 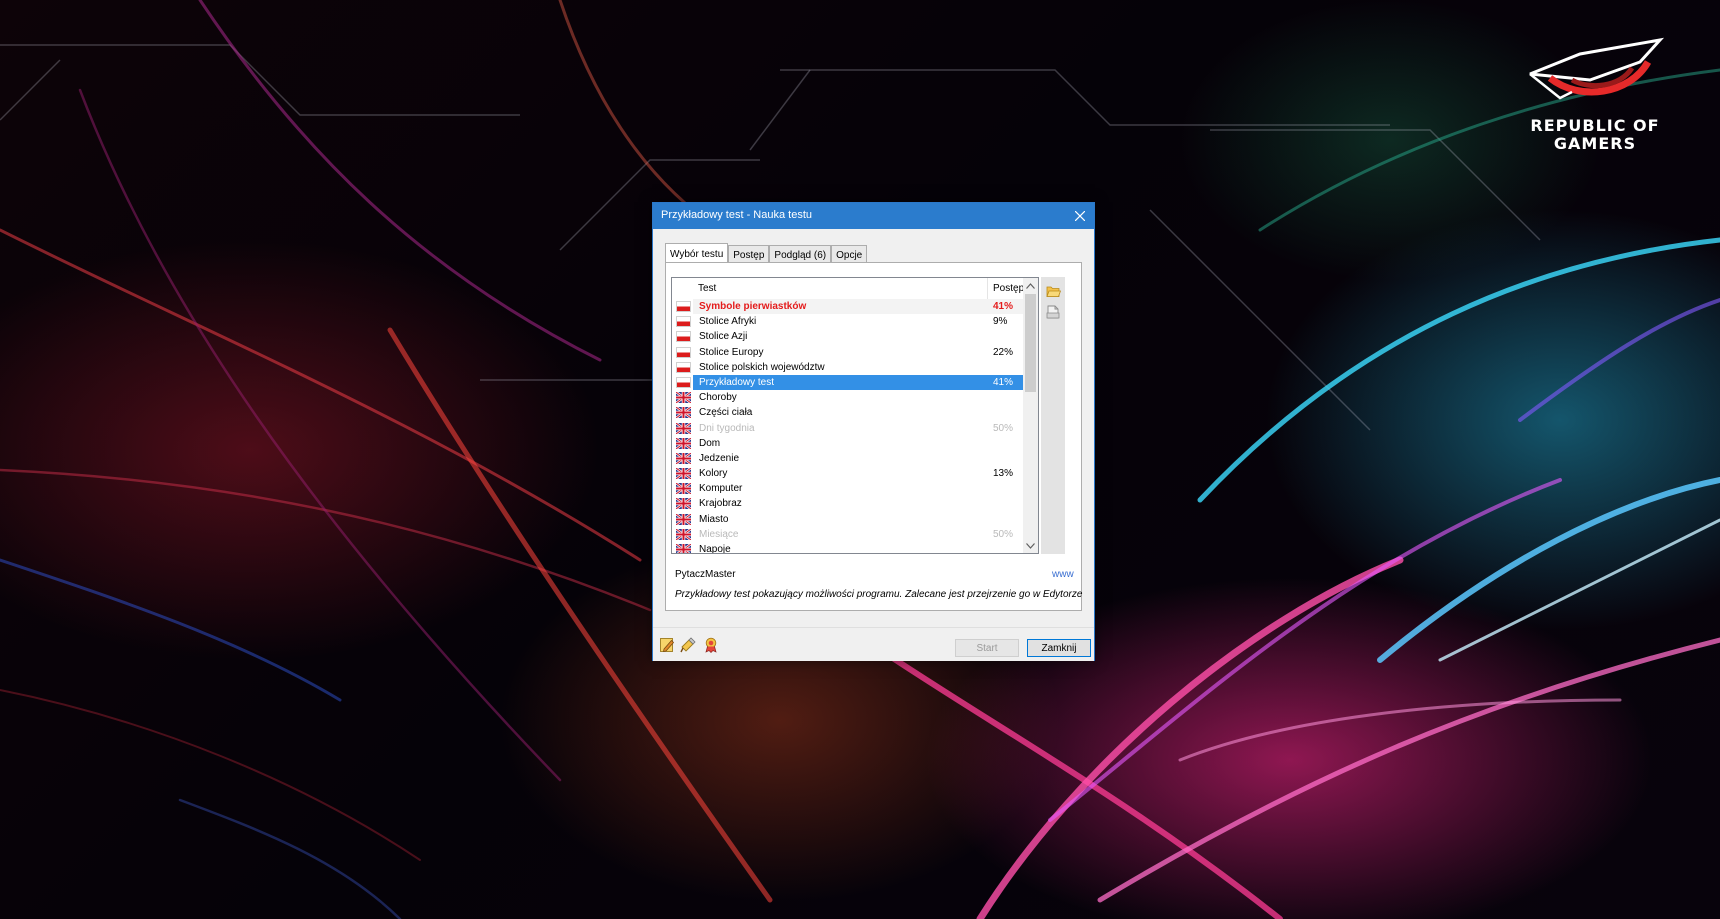 What do you see at coordinates (1595, 143) in the screenshot?
I see `rog-logo-line2: GAMERS` at bounding box center [1595, 143].